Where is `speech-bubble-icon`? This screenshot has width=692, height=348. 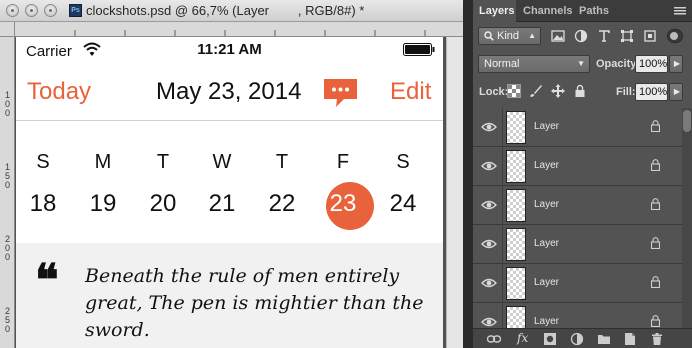
speech-bubble-icon is located at coordinates (340, 92).